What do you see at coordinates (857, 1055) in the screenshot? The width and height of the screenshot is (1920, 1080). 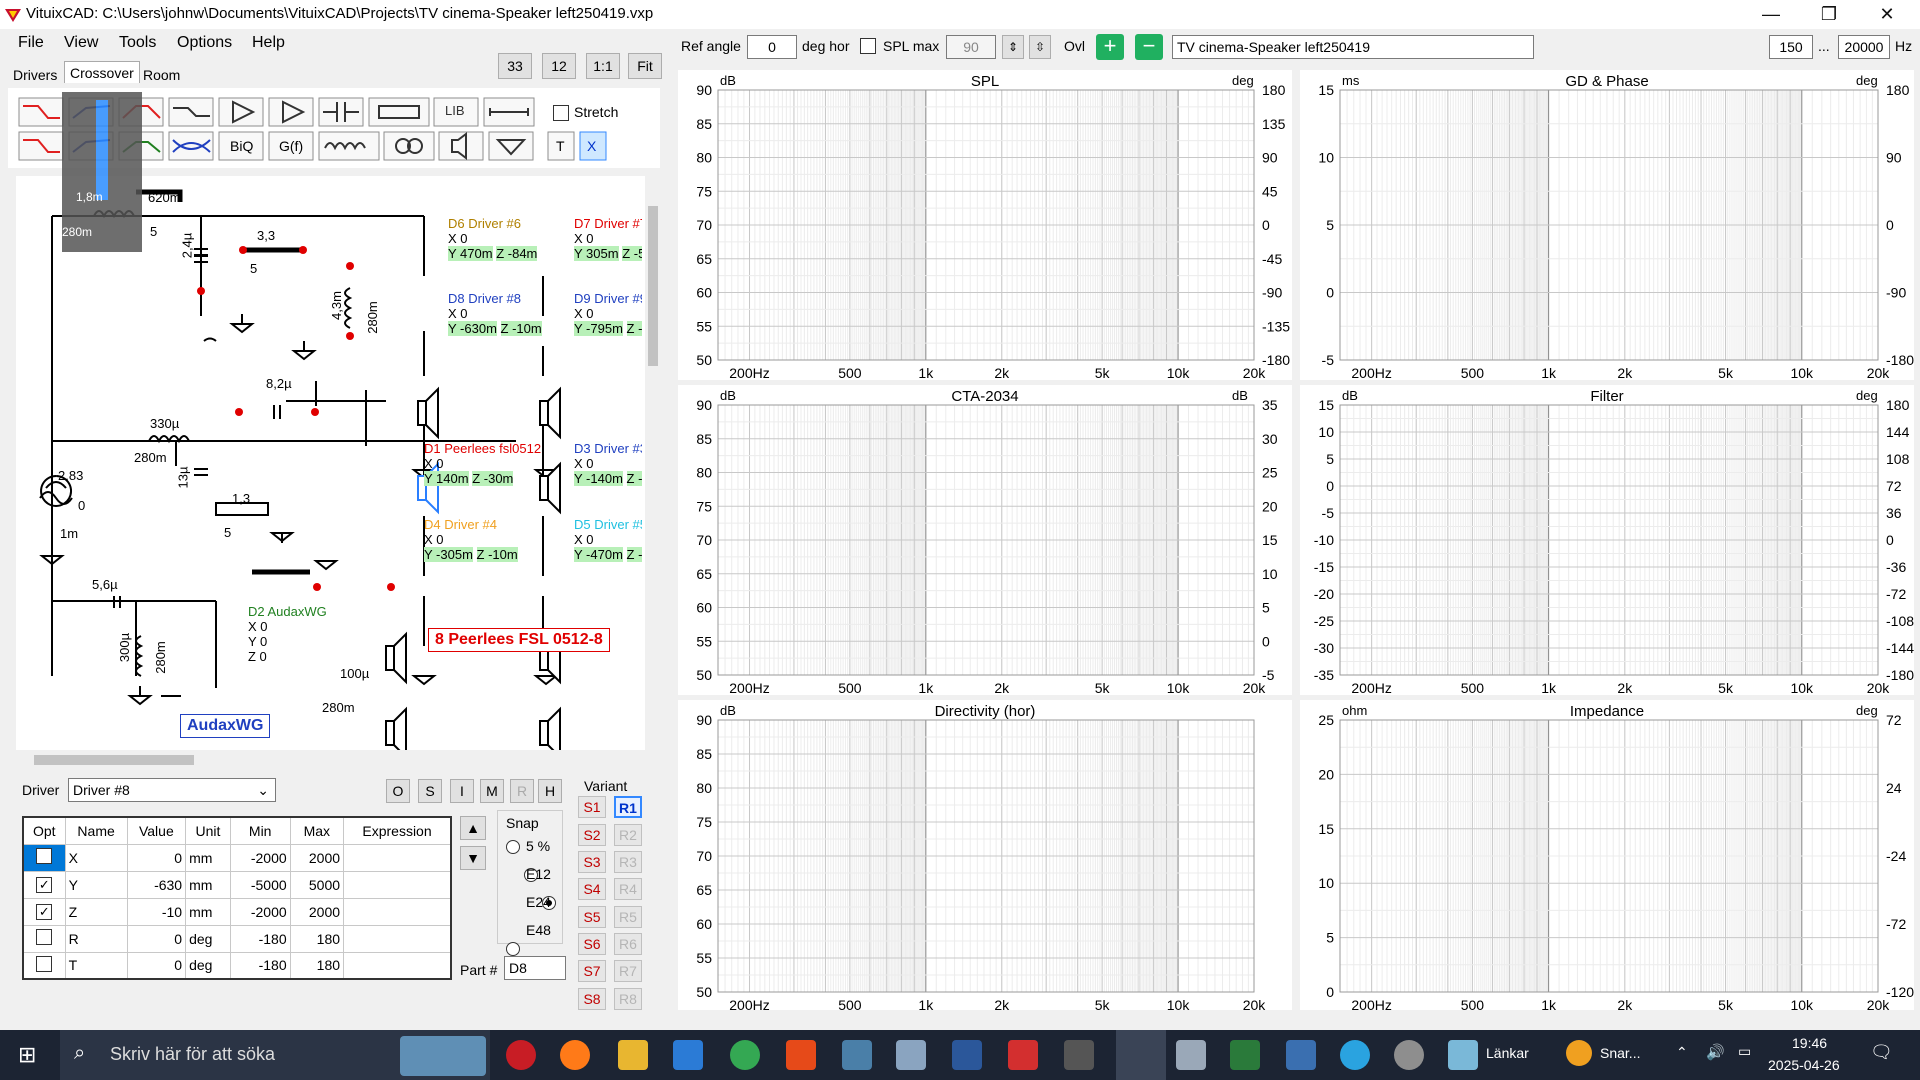 I see `remote-desktop-icon` at bounding box center [857, 1055].